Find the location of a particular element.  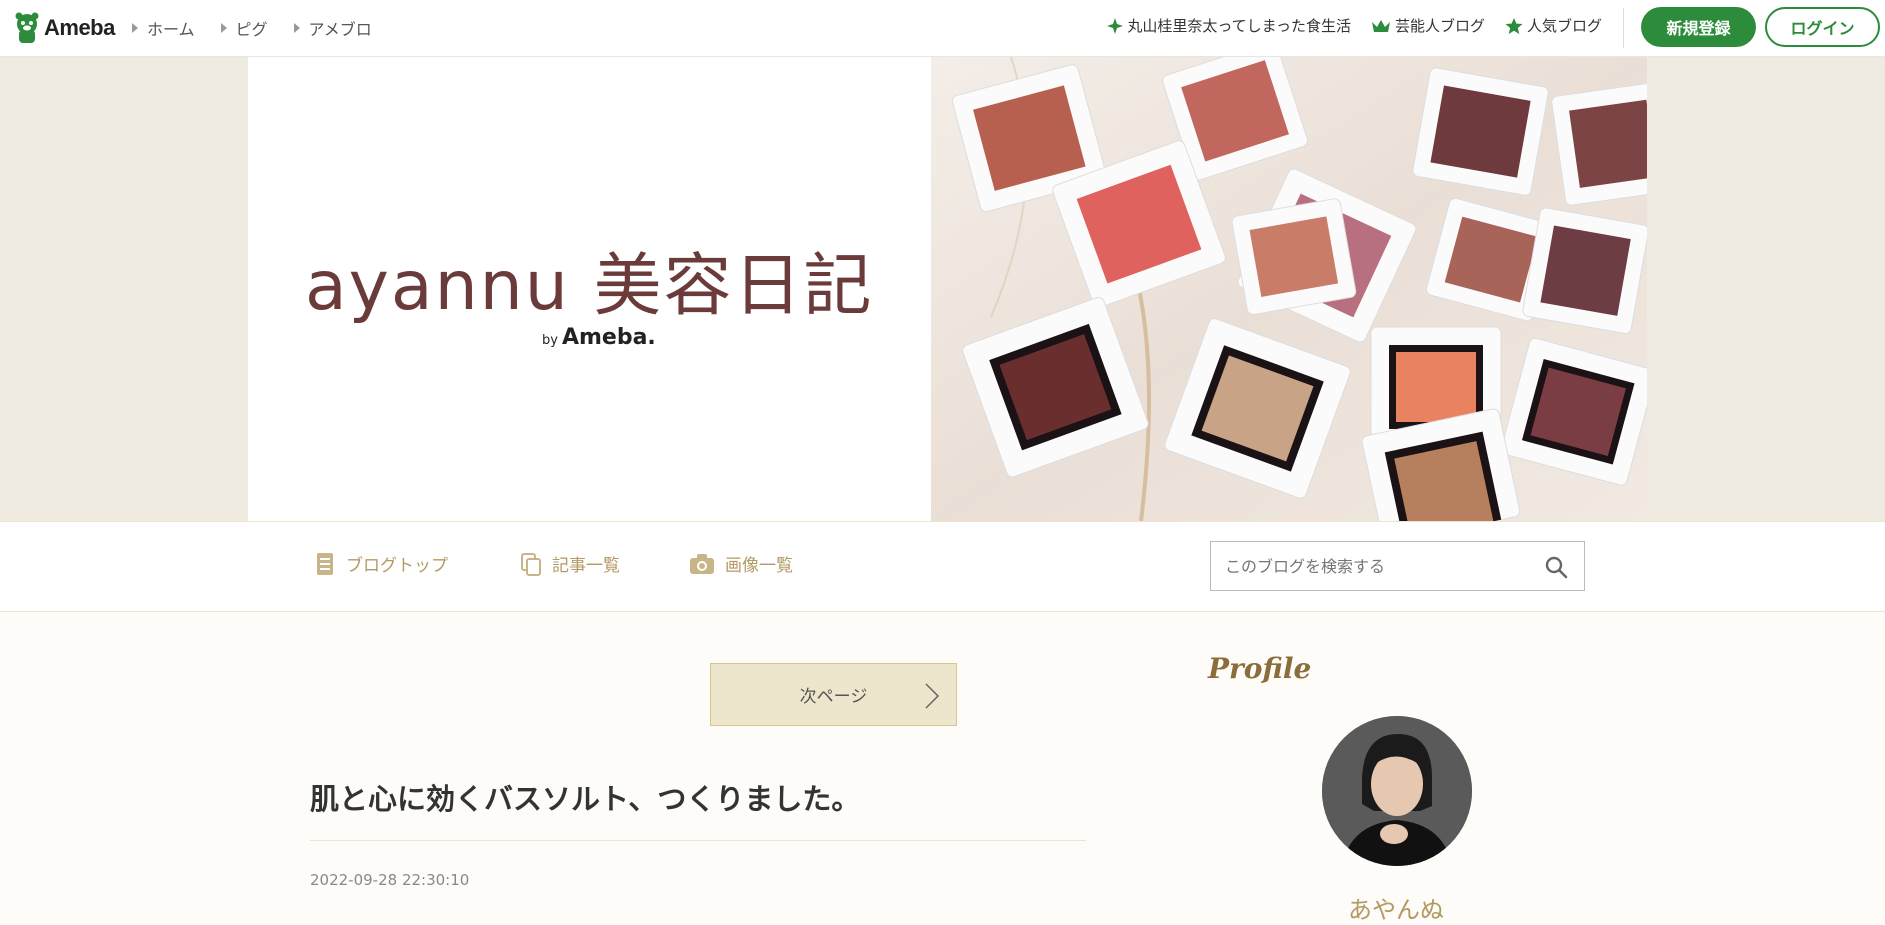

copy-icon is located at coordinates (531, 564).